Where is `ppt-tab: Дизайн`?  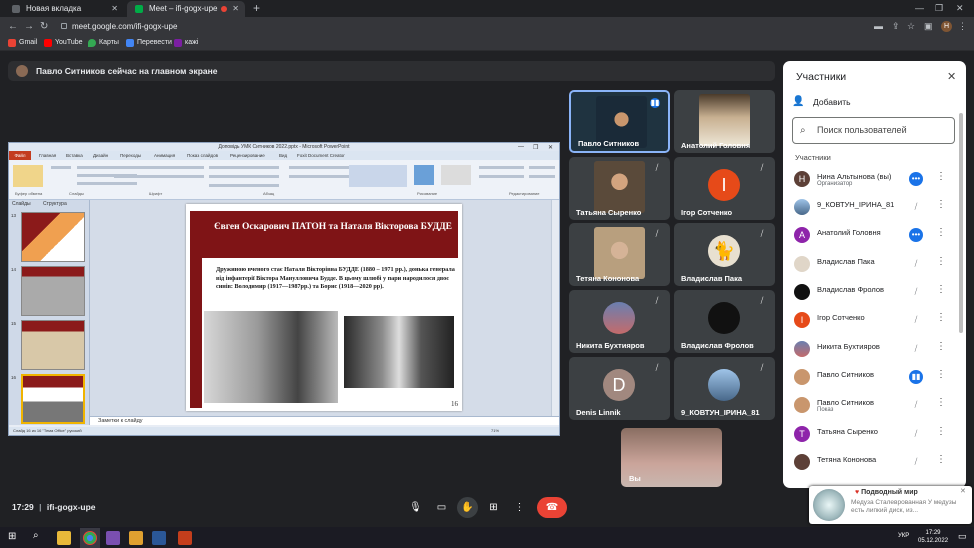 ppt-tab: Дизайн is located at coordinates (100, 155).